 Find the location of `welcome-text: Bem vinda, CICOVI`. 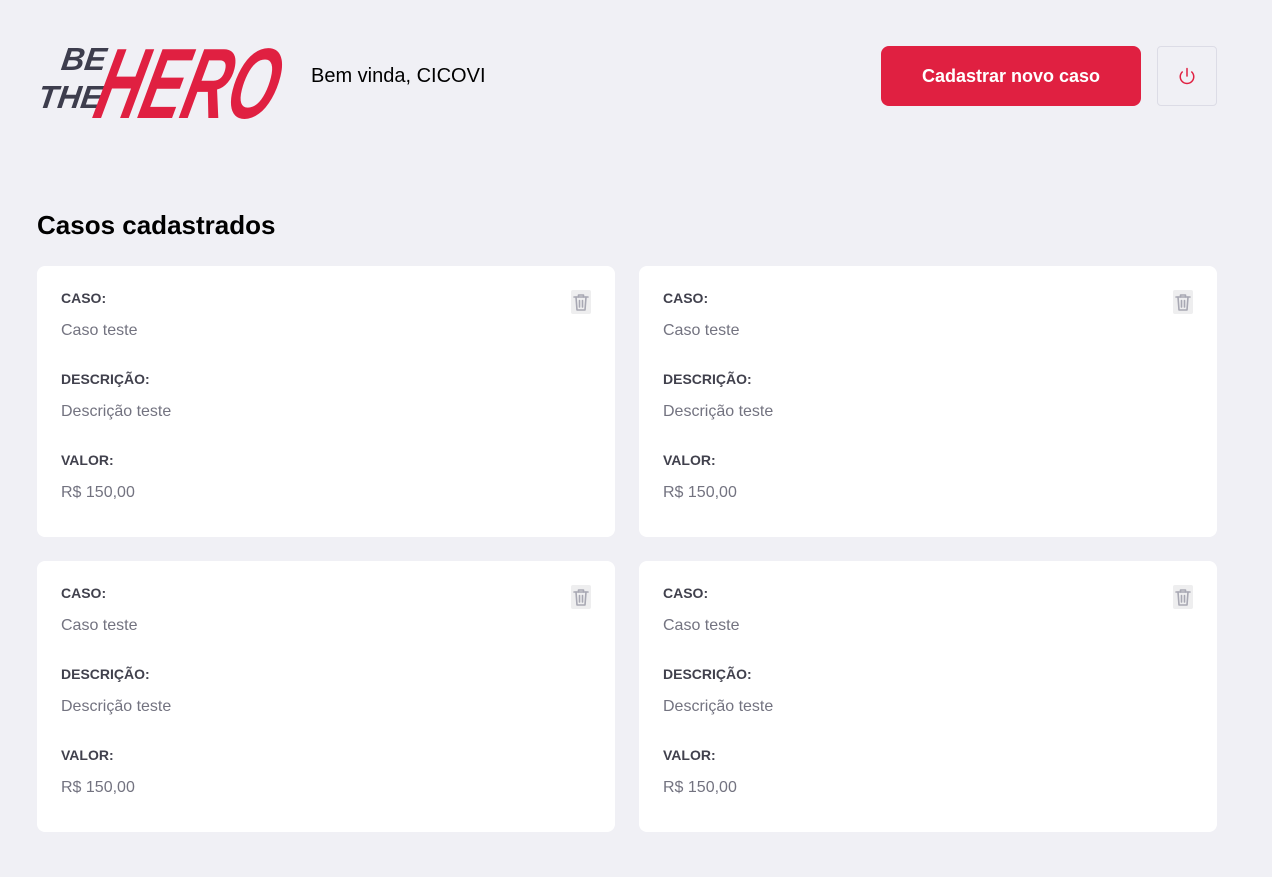

welcome-text: Bem vinda, CICOVI is located at coordinates (398, 76).